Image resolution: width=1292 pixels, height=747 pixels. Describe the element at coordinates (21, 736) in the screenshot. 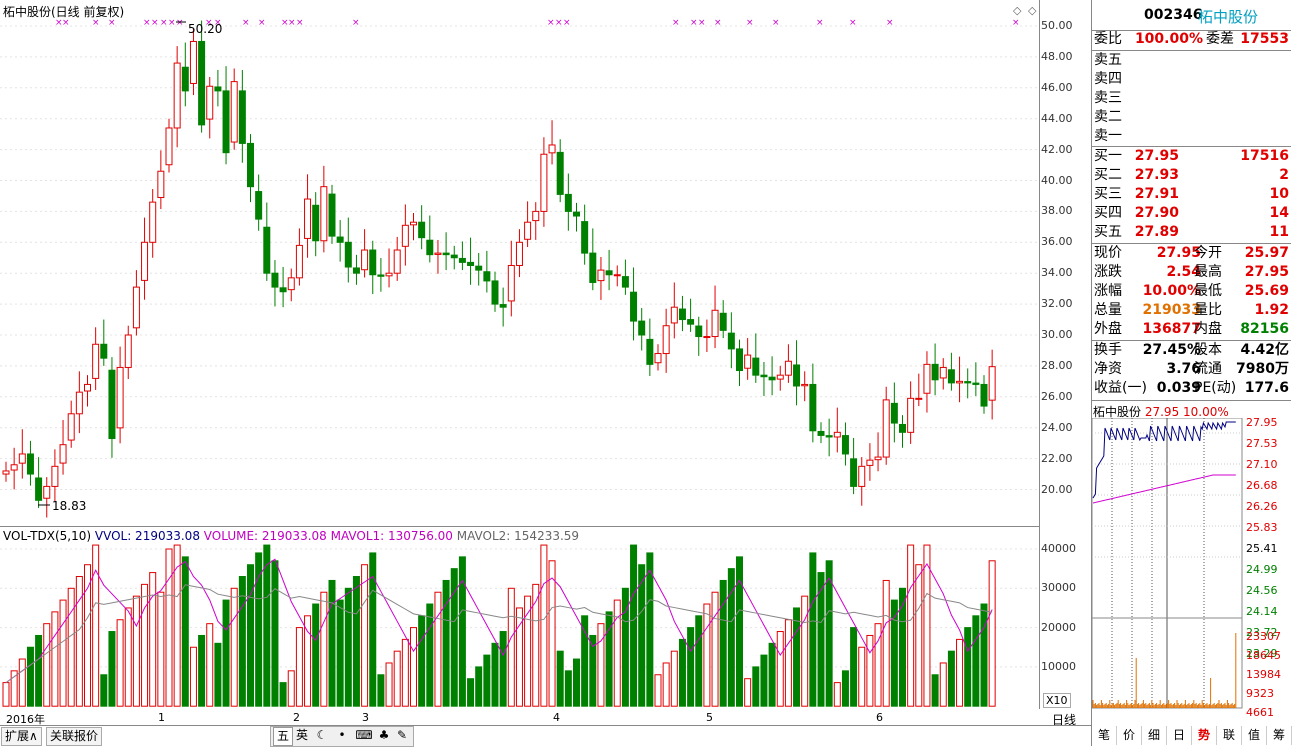

I see `expand-tab: 扩展∧` at that location.